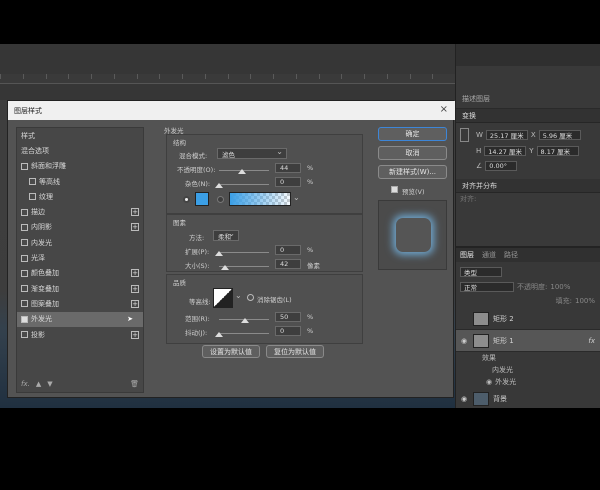  Describe the element at coordinates (288, 250) in the screenshot. I see `spread-input: 0` at that location.